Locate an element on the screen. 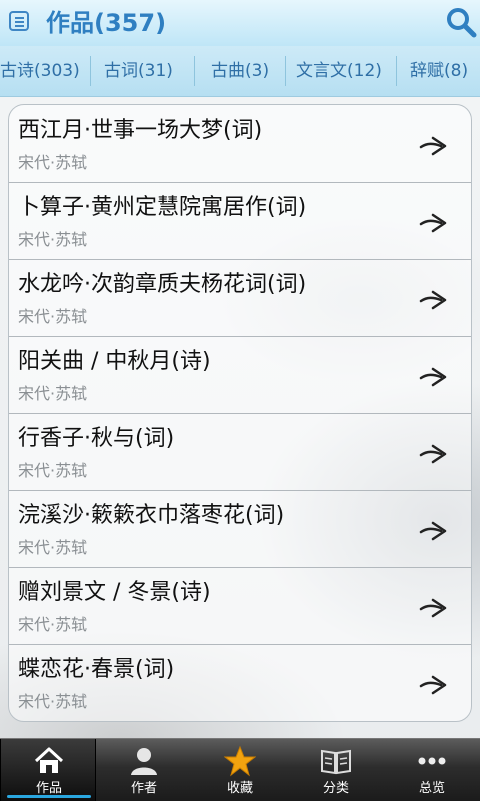 This screenshot has width=480, height=801. work-title: 浣溪沙·簌簌衣巾落枣花(词) is located at coordinates (151, 515).